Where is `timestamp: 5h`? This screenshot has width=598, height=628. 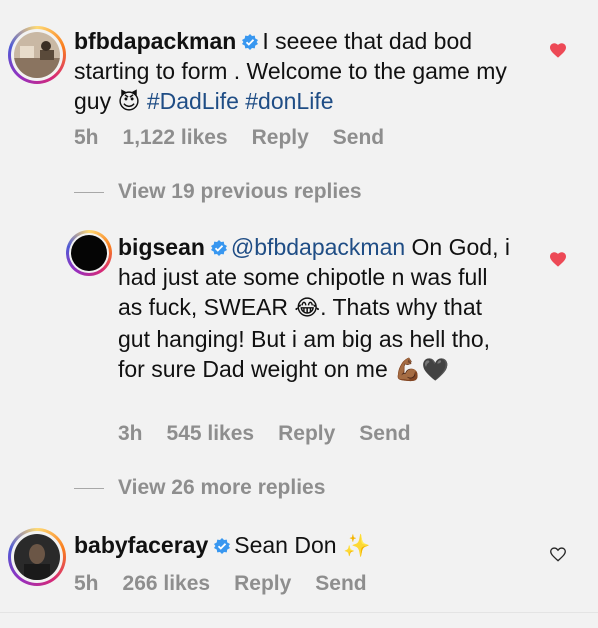
timestamp: 5h is located at coordinates (86, 583).